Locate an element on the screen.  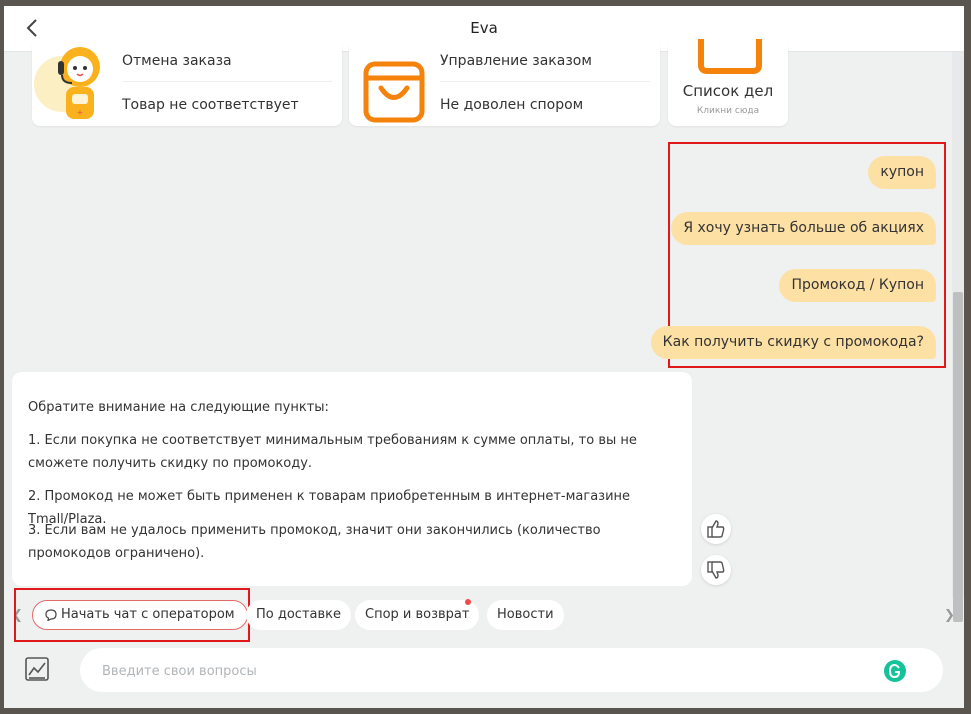
cancel-order-link: Отмена заказа is located at coordinates (177, 61).